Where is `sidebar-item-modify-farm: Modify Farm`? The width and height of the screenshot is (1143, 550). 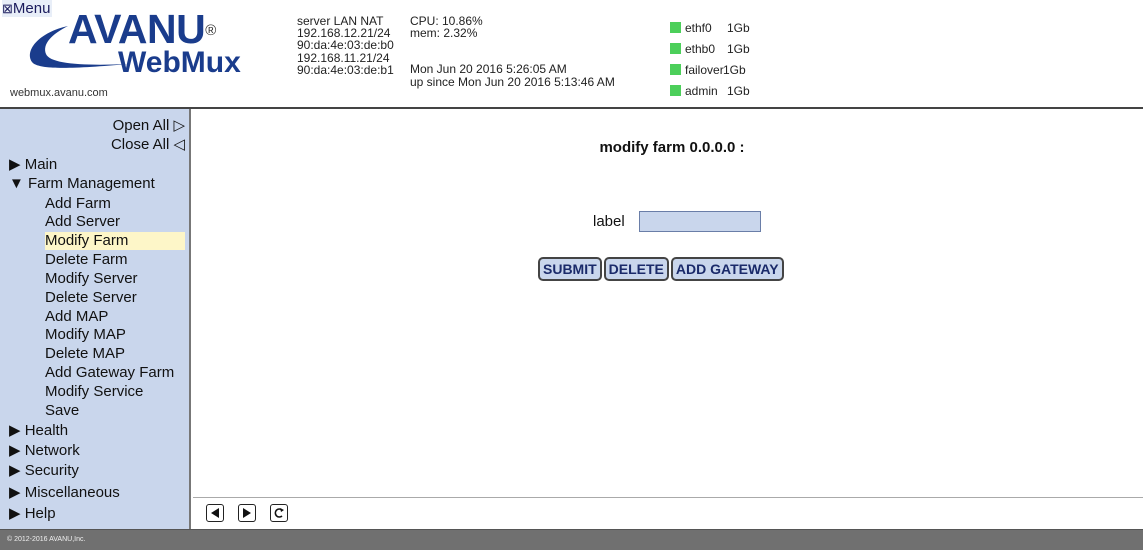 sidebar-item-modify-farm: Modify Farm is located at coordinates (115, 241).